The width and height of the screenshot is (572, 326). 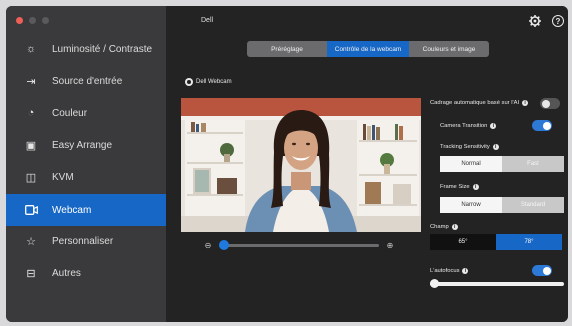 I want to click on sidebar-item-couleur: ◔ Couleur, so click(x=86, y=113).